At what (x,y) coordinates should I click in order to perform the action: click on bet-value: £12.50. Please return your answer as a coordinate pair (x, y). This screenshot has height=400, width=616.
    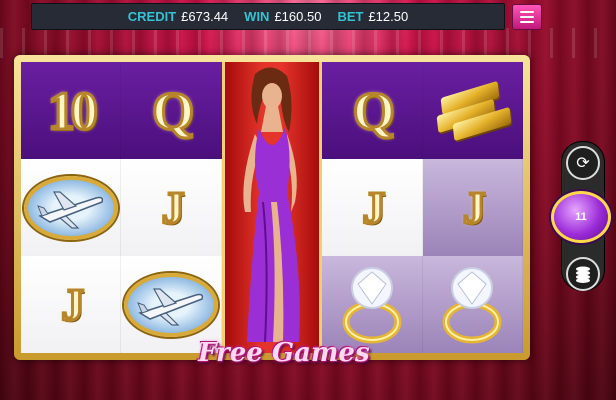
    Looking at the image, I should click on (388, 16).